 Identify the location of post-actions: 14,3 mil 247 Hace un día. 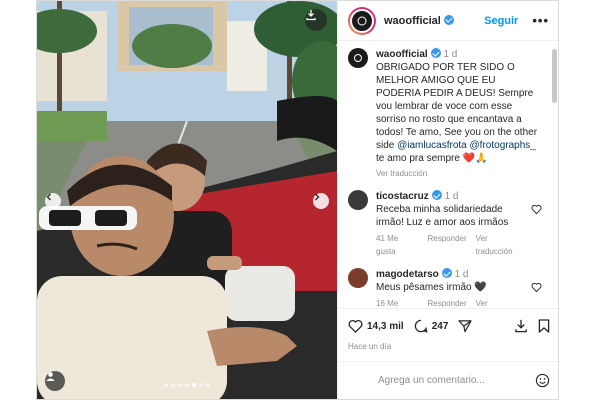
(448, 329).